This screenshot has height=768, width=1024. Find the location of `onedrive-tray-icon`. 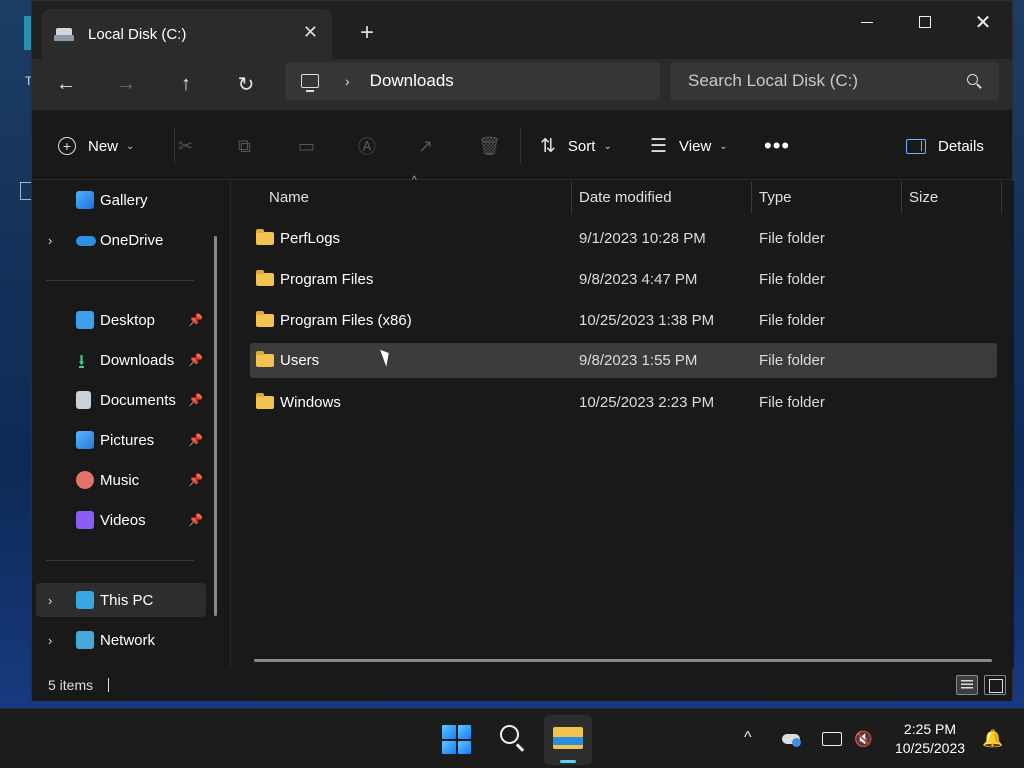

onedrive-tray-icon is located at coordinates (792, 739).